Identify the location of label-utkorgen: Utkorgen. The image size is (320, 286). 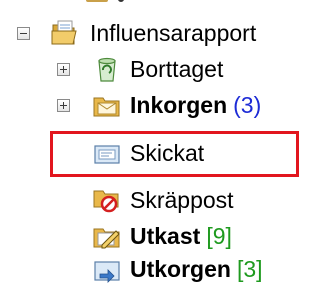
(180, 269).